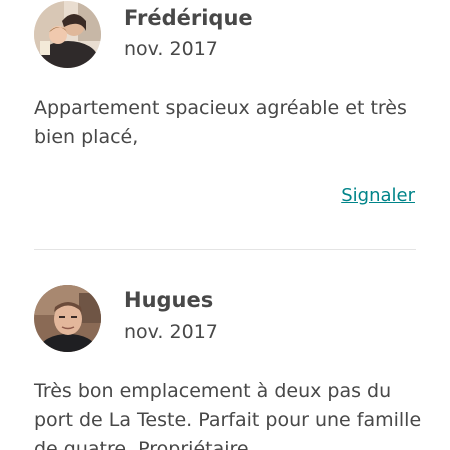 The image size is (450, 450). I want to click on reviewer-name: Hugues, so click(169, 300).